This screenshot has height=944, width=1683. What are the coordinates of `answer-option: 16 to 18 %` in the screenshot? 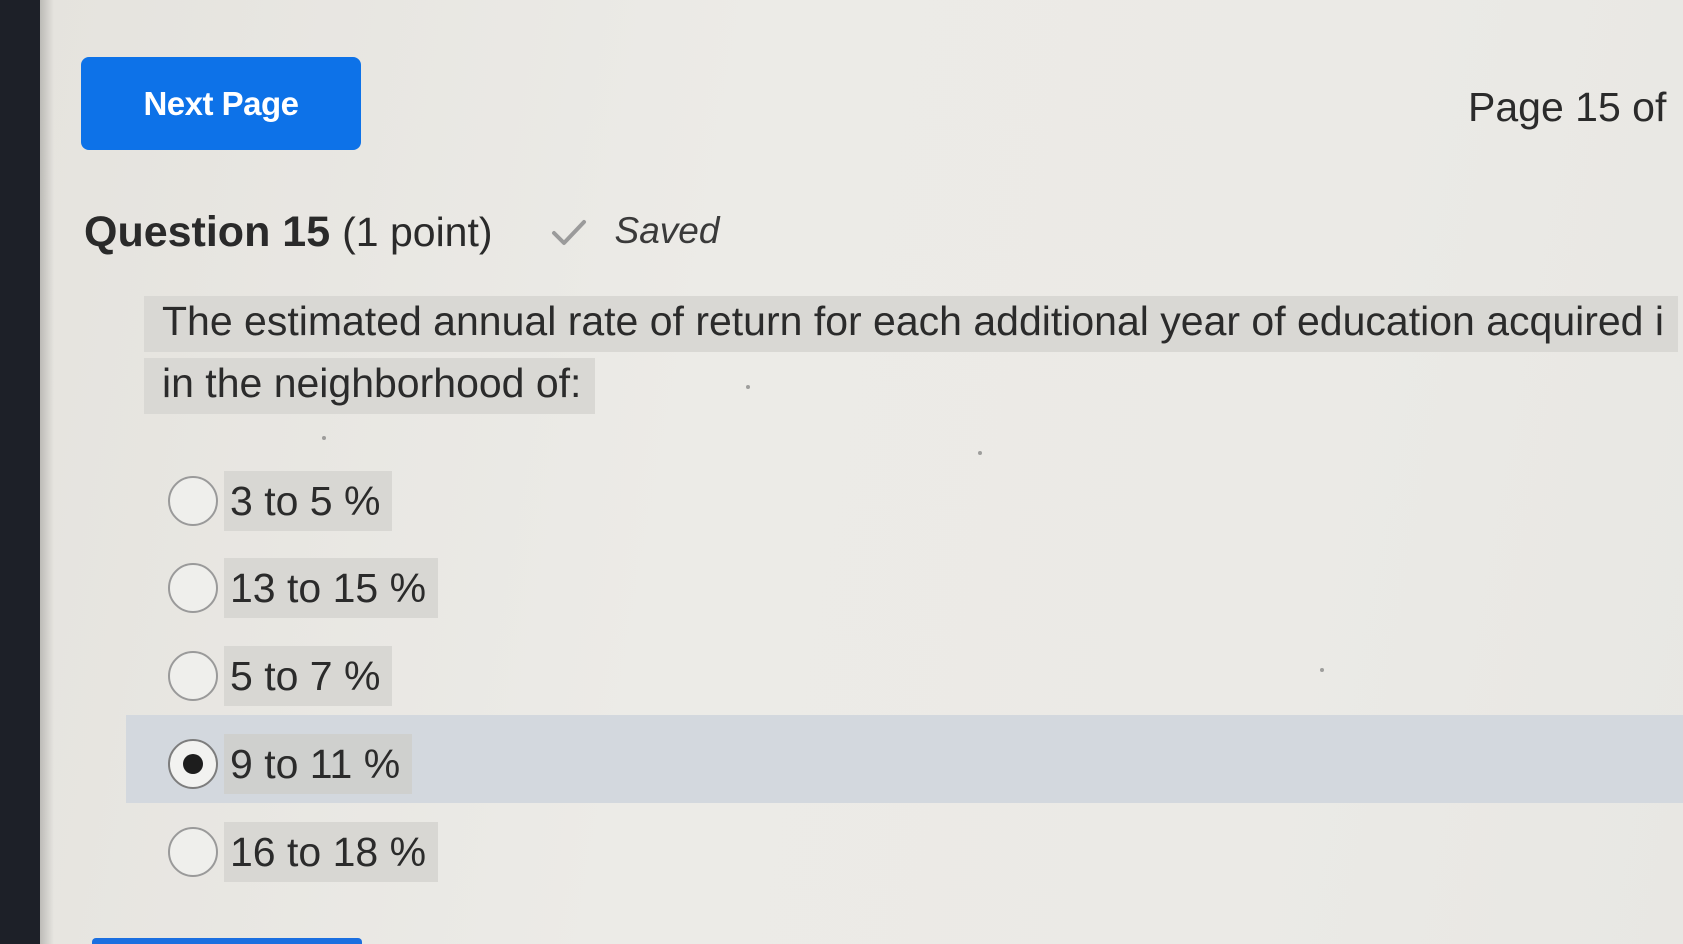 It's located at (303, 852).